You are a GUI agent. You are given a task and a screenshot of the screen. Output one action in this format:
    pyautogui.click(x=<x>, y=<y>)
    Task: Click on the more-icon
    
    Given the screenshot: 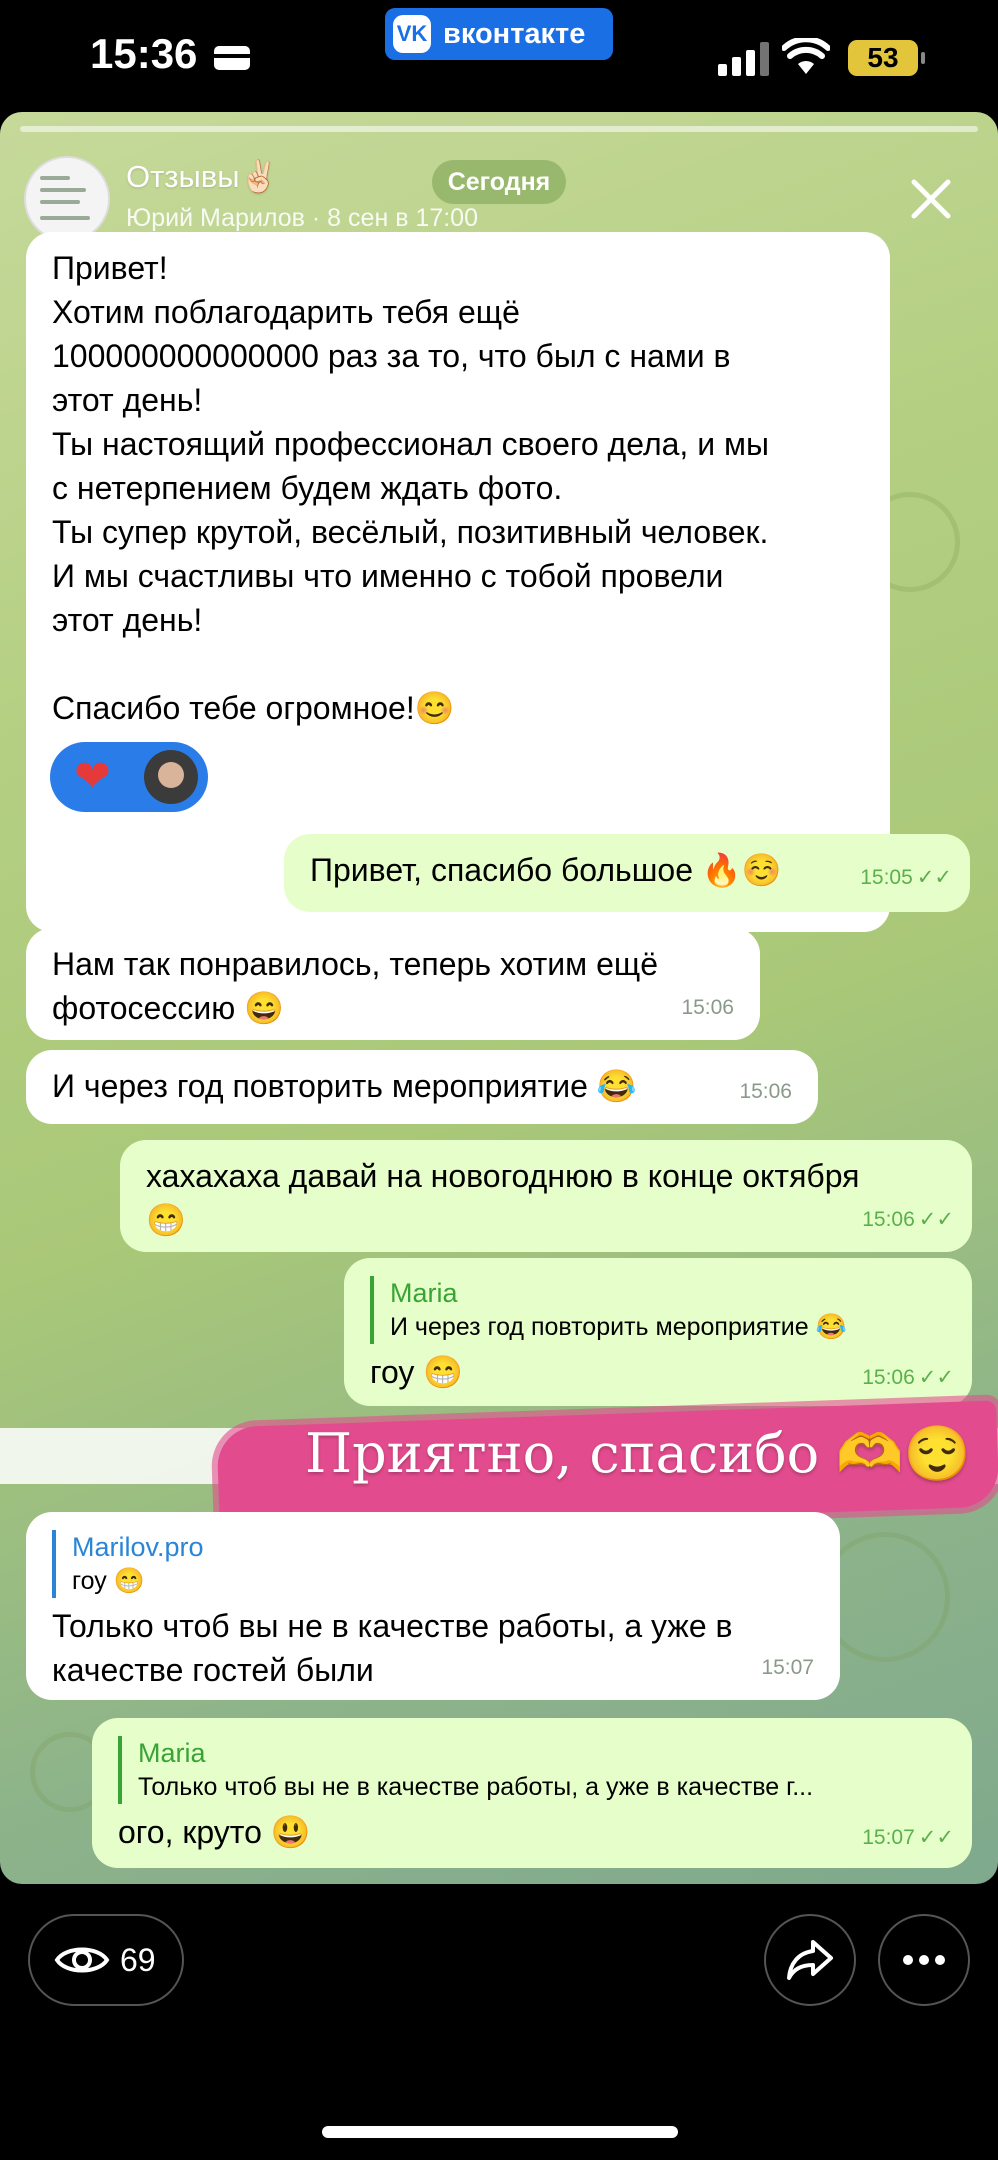 What is the action you would take?
    pyautogui.click(x=924, y=1960)
    